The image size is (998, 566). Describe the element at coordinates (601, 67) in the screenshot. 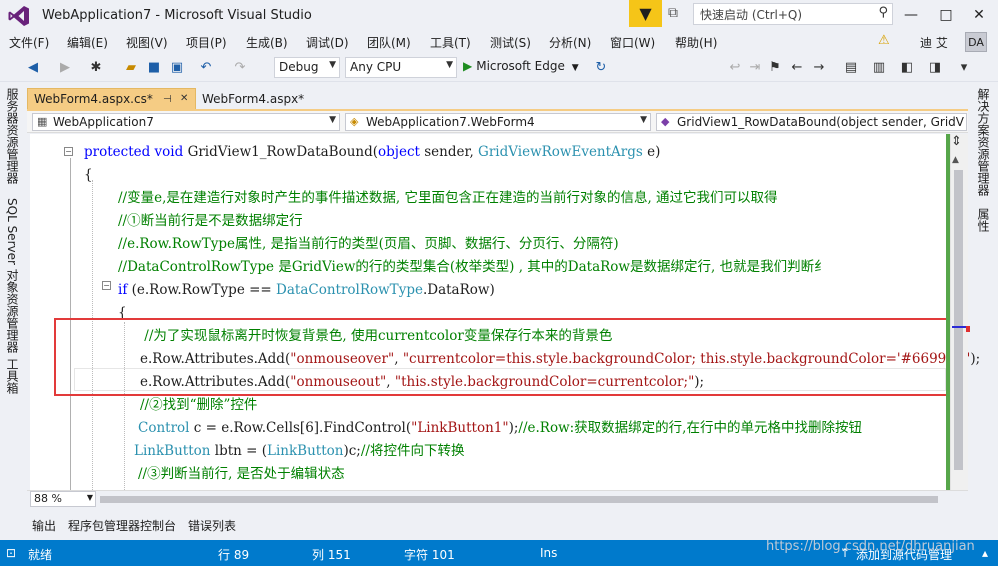

I see `refresh-icon: ↻` at that location.